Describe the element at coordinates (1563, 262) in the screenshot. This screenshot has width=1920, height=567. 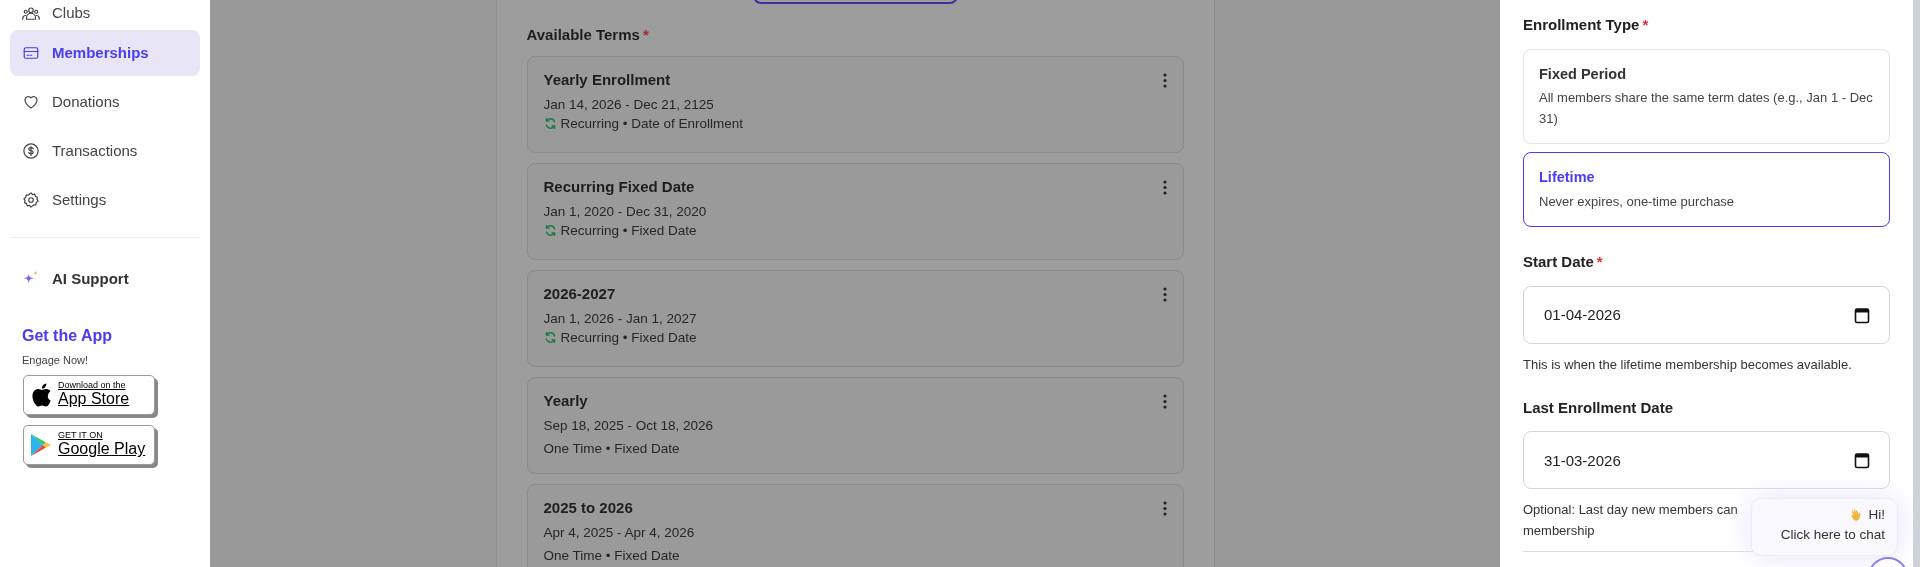
I see `field-label: Start Date *` at that location.